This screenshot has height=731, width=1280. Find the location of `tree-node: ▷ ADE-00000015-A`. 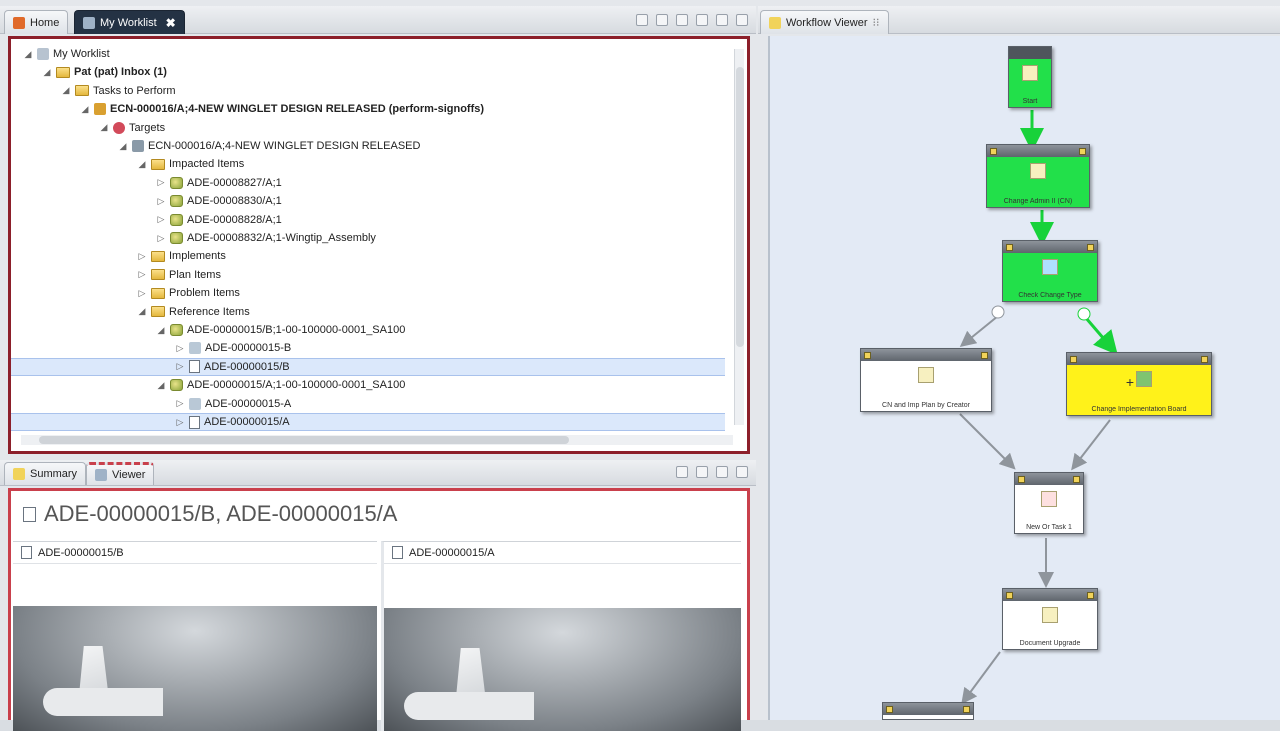

tree-node: ▷ ADE-00000015-A is located at coordinates (233, 404).